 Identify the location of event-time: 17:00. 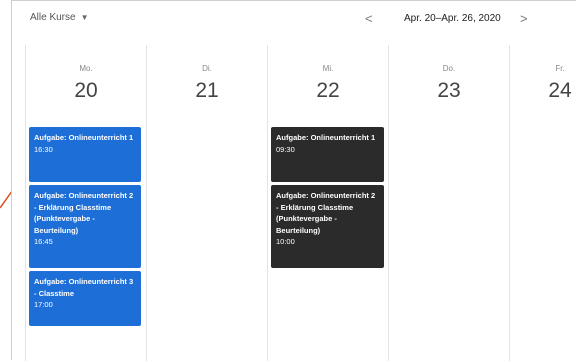
(43, 304).